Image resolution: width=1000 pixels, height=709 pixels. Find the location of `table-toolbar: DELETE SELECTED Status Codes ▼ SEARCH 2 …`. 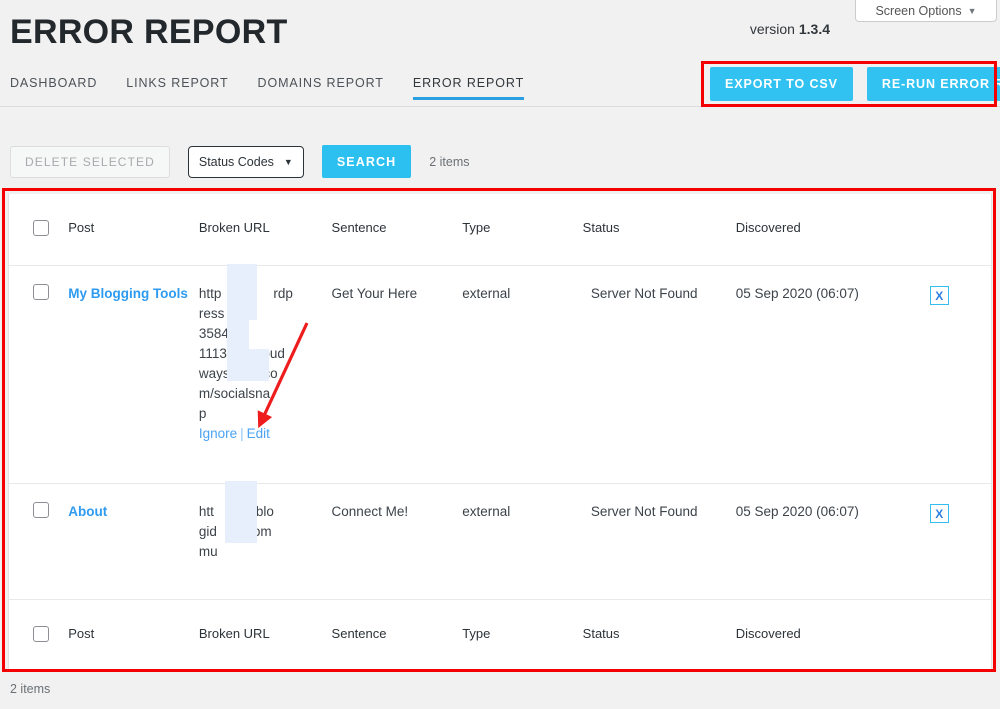

table-toolbar: DELETE SELECTED Status Codes ▼ SEARCH 2 … is located at coordinates (240, 161).